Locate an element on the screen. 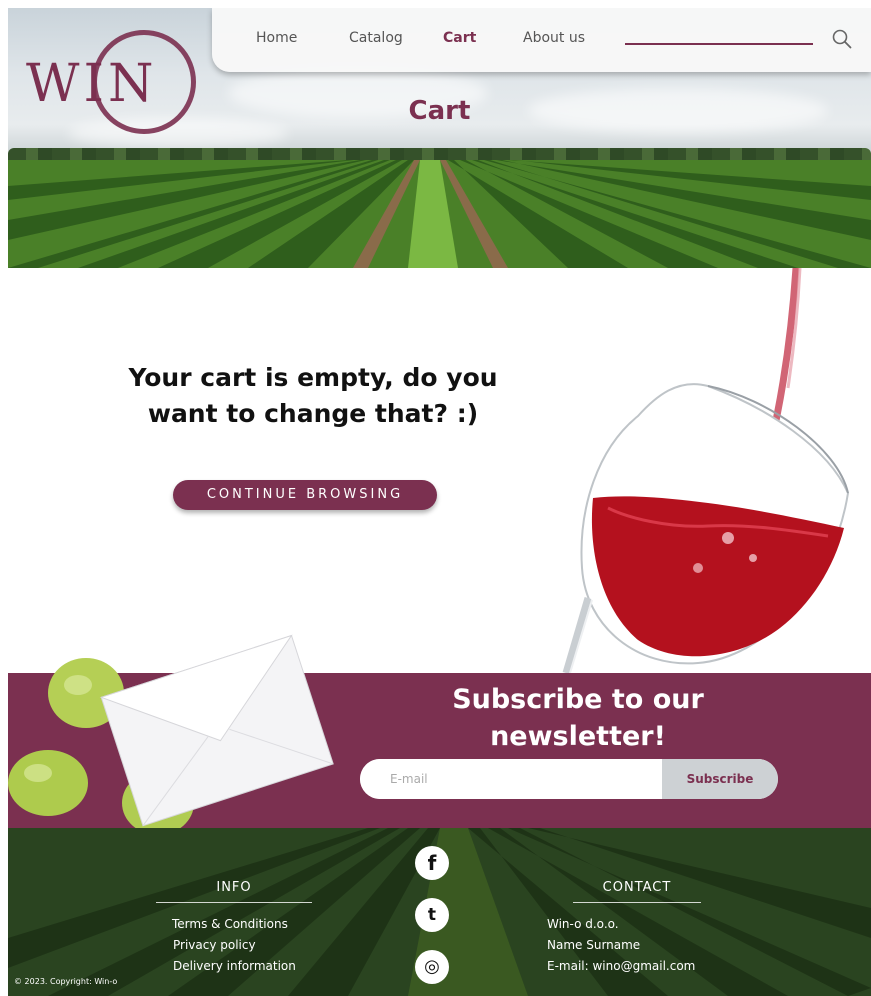 This screenshot has width=871, height=996. twitter-icon: t is located at coordinates (432, 915).